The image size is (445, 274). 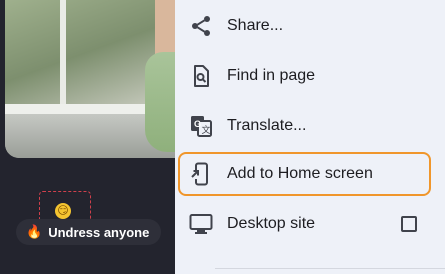 I want to click on share-icon, so click(x=201, y=26).